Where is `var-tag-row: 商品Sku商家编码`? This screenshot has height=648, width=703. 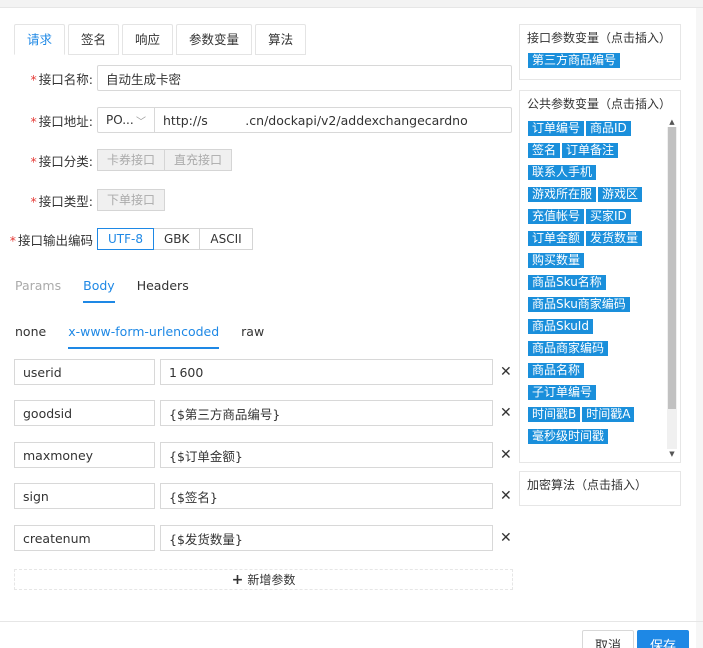
var-tag-row: 商品Sku商家编码 is located at coordinates (598, 305).